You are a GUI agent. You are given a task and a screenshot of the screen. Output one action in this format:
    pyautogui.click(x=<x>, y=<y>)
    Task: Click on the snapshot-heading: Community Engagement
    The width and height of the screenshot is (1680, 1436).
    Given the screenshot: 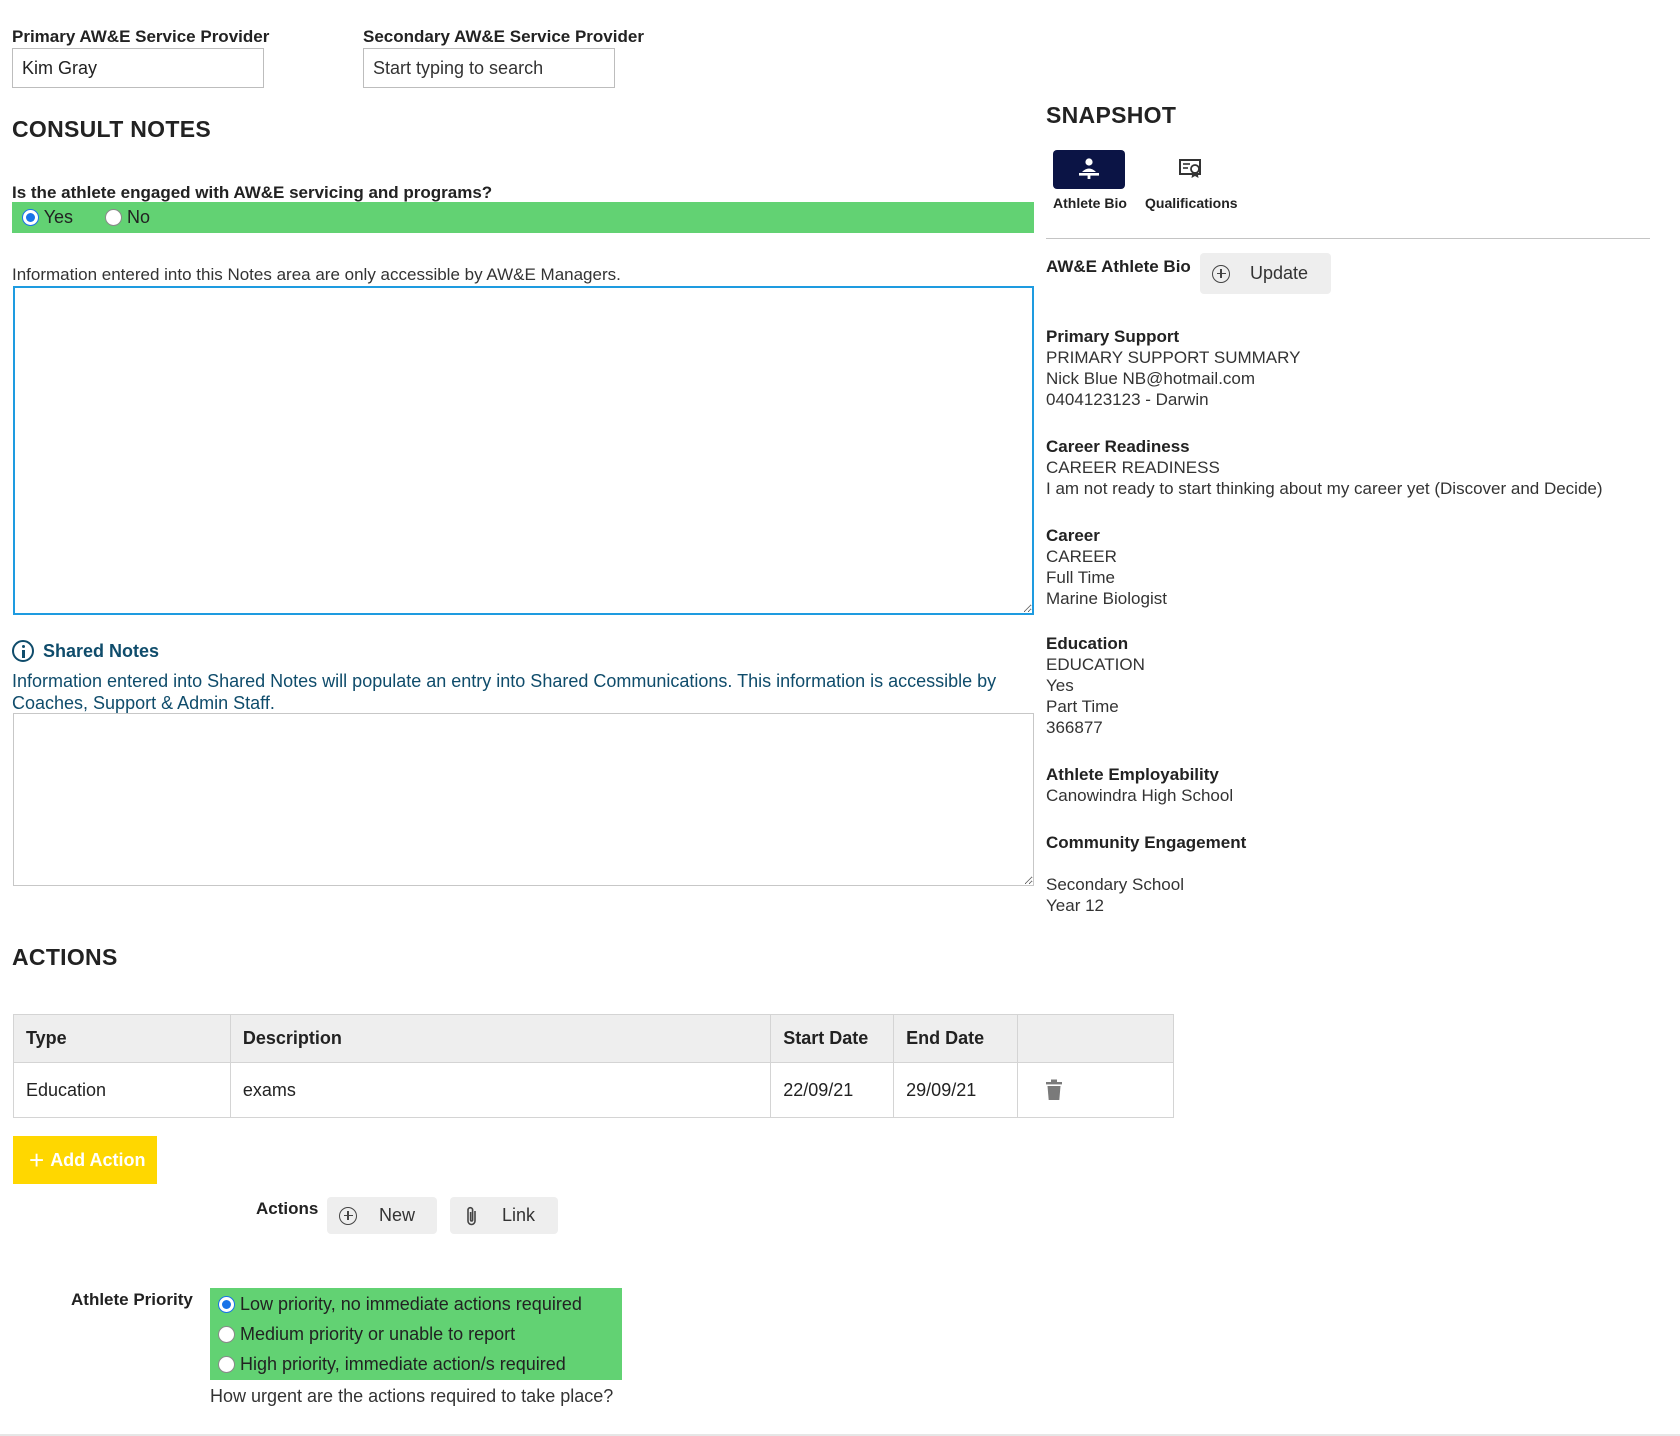 What is the action you would take?
    pyautogui.click(x=1146, y=842)
    